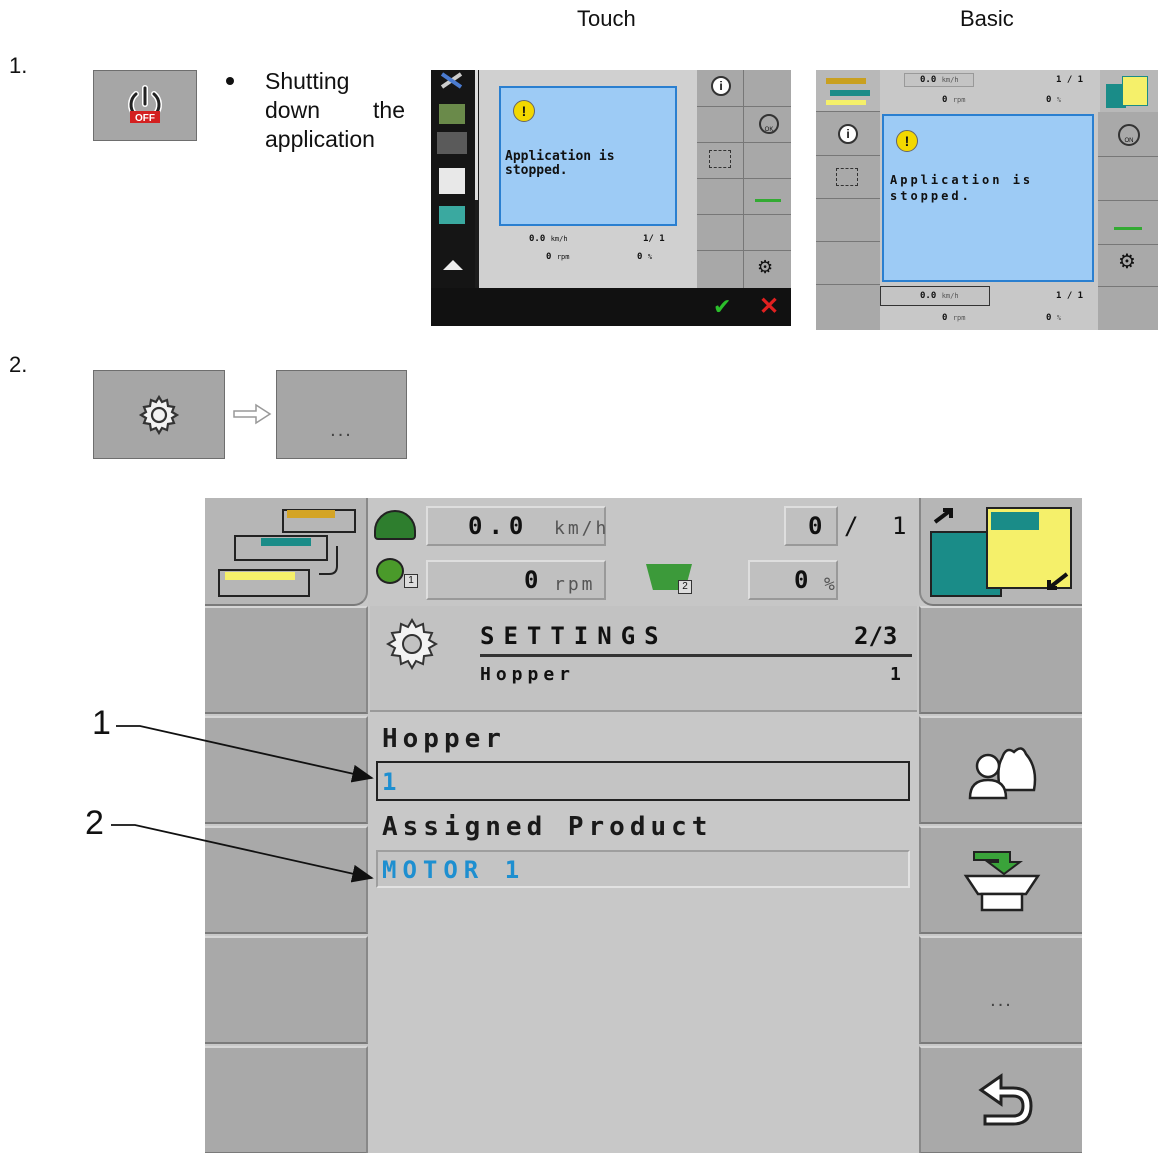 This screenshot has width=1158, height=1153. Describe the element at coordinates (242, 853) in the screenshot. I see `callout-2-line` at that location.